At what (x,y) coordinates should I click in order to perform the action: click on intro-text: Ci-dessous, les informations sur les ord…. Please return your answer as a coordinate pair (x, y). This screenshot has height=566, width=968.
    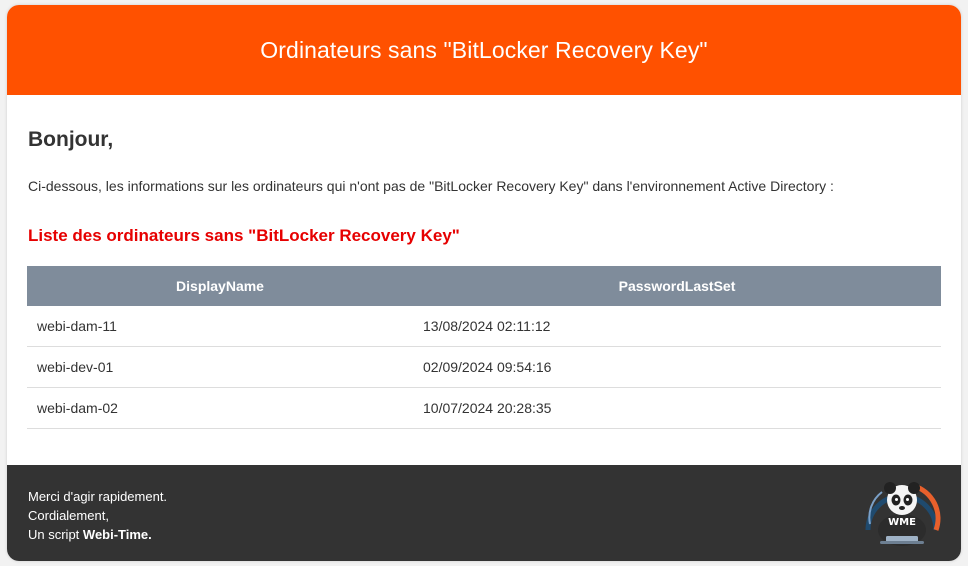
    Looking at the image, I should click on (431, 186).